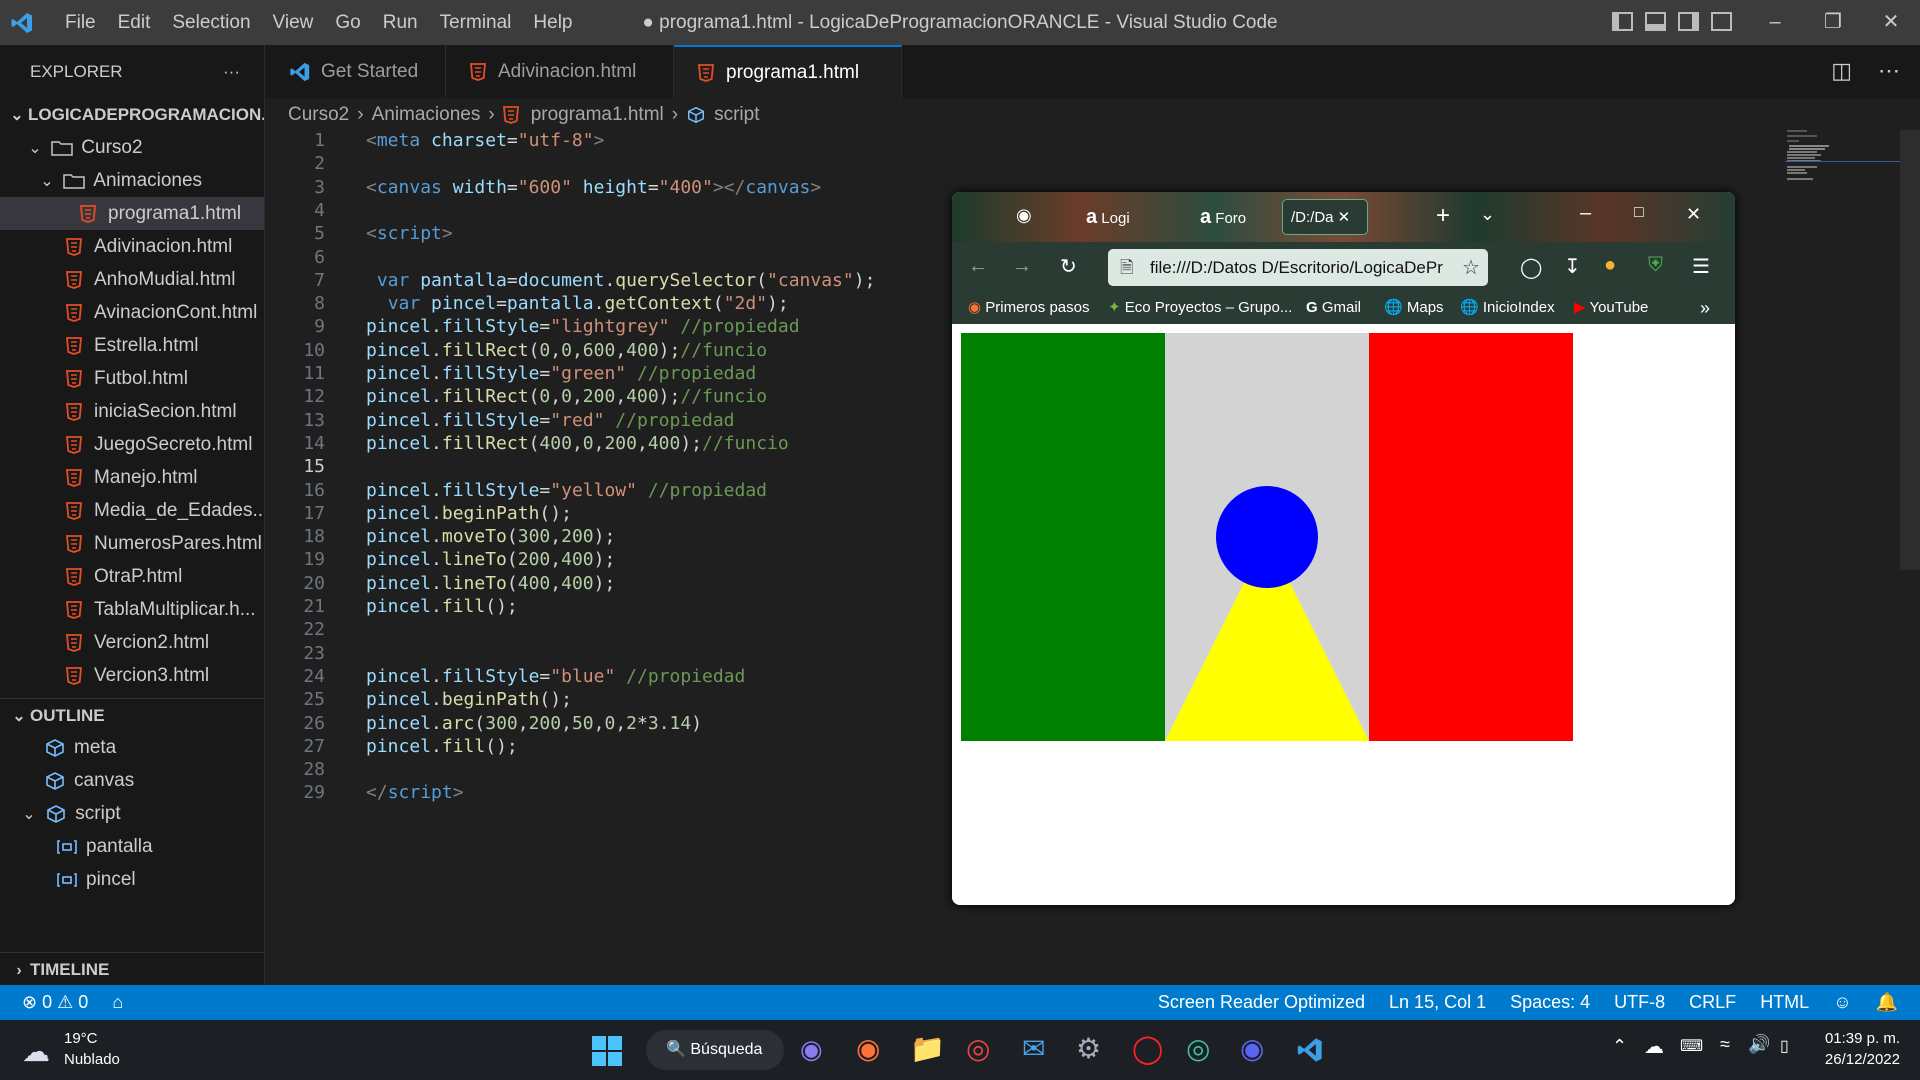 The height and width of the screenshot is (1080, 1920). What do you see at coordinates (1619, 1046) in the screenshot?
I see `chevron-up-icon: ⌃` at bounding box center [1619, 1046].